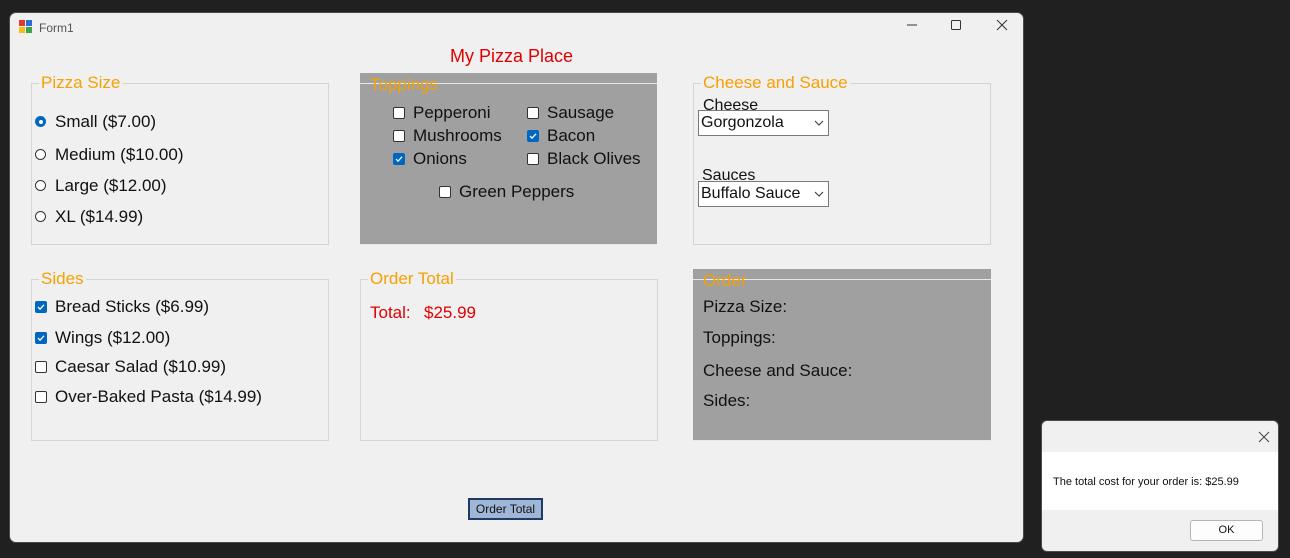 Image resolution: width=1290 pixels, height=558 pixels. I want to click on toppings-legend: Toppings, so click(404, 84).